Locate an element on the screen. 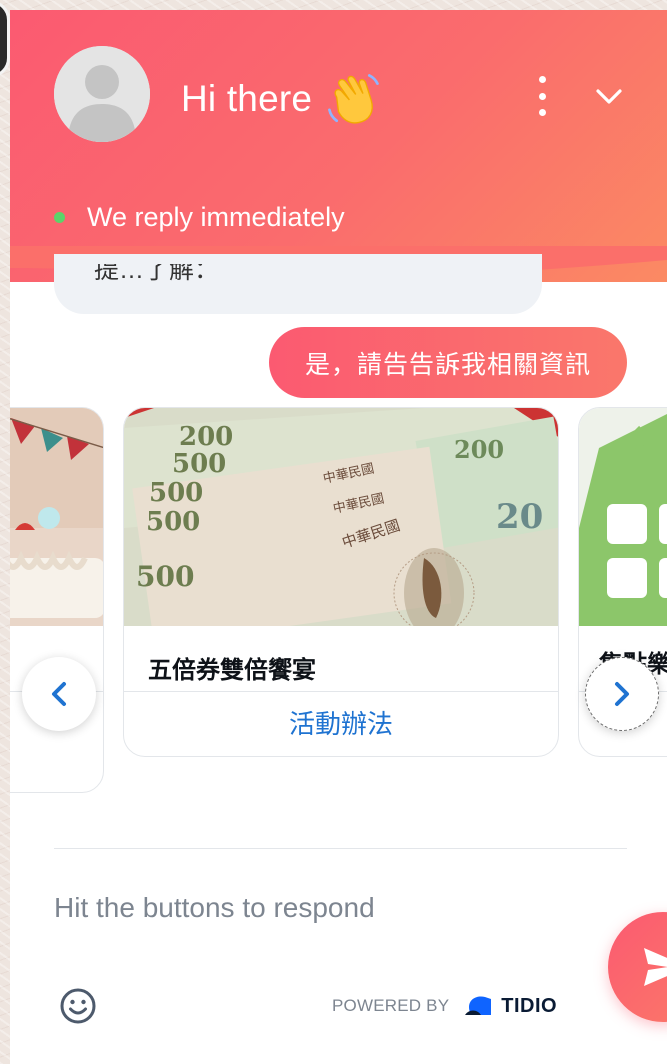 The height and width of the screenshot is (1064, 667). more-options-button is located at coordinates (542, 96).